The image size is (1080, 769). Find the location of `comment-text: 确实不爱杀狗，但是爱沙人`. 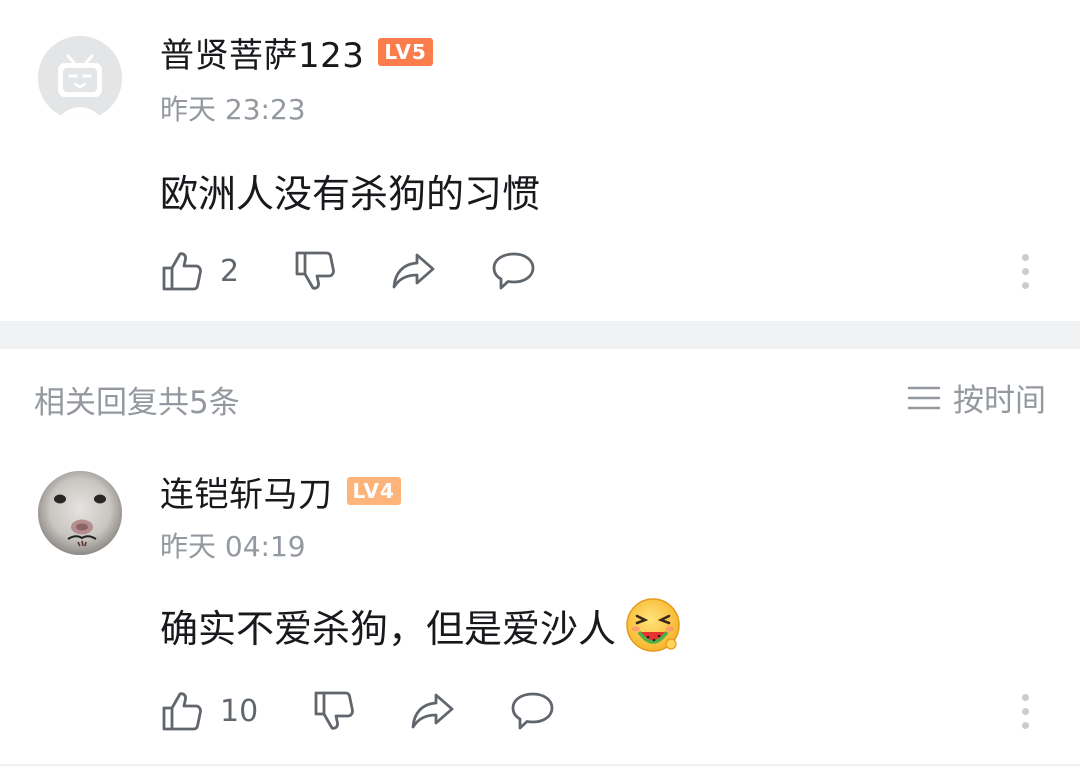

comment-text: 确实不爱杀狗，但是爱沙人 is located at coordinates (421, 625).